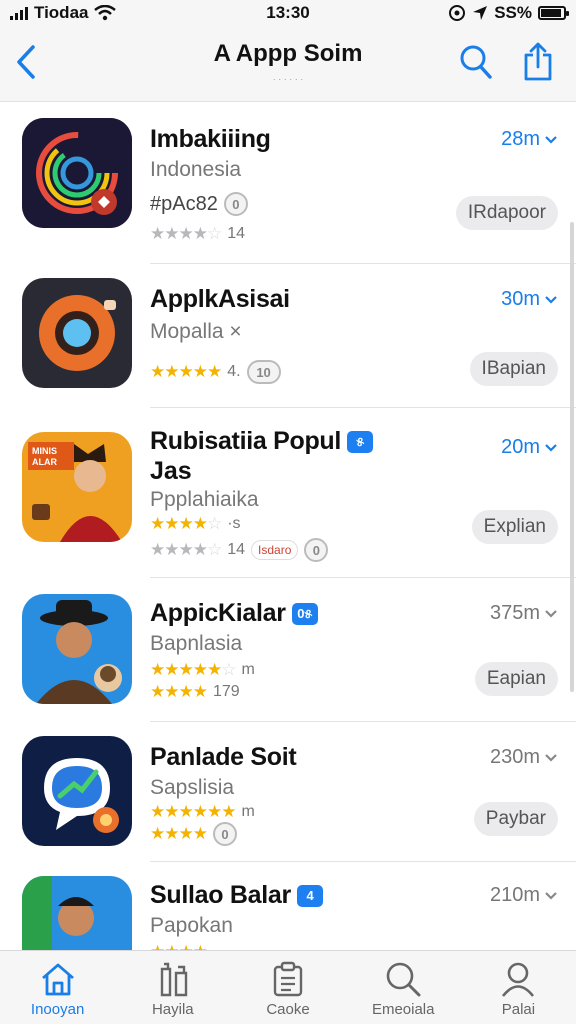 The image size is (576, 1024). What do you see at coordinates (223, 757) in the screenshot?
I see `app-name: Panlade Soit` at bounding box center [223, 757].